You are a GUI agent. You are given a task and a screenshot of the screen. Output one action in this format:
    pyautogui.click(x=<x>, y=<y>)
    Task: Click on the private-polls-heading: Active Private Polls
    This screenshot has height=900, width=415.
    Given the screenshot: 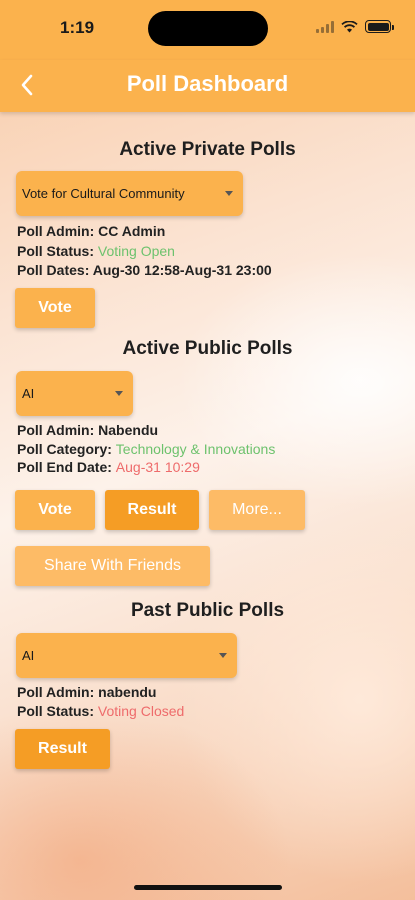 What is the action you would take?
    pyautogui.click(x=207, y=149)
    